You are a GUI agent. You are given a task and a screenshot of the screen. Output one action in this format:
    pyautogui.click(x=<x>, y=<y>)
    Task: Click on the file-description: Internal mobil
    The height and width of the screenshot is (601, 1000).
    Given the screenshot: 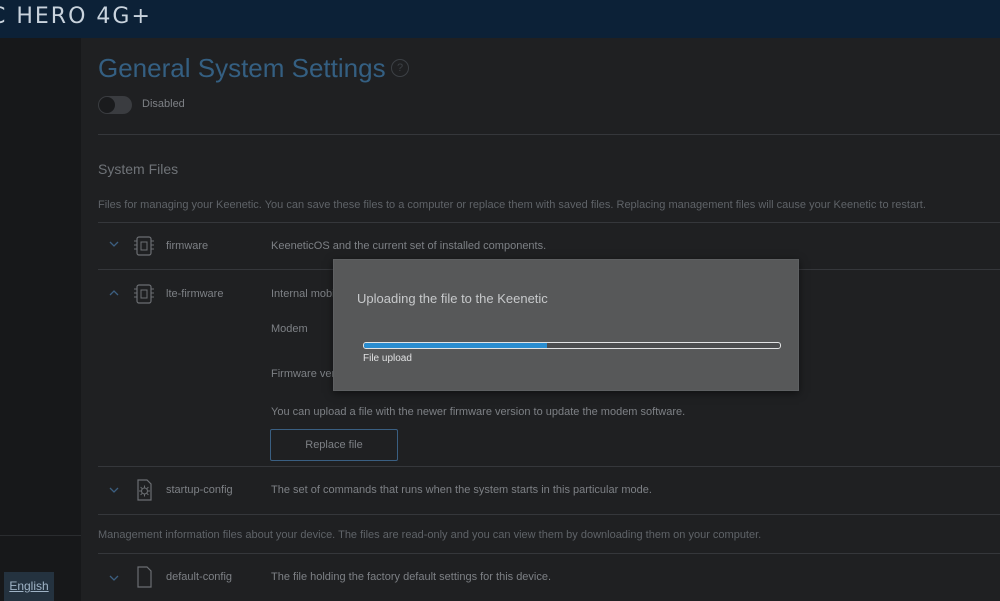 What is the action you would take?
    pyautogui.click(x=304, y=294)
    